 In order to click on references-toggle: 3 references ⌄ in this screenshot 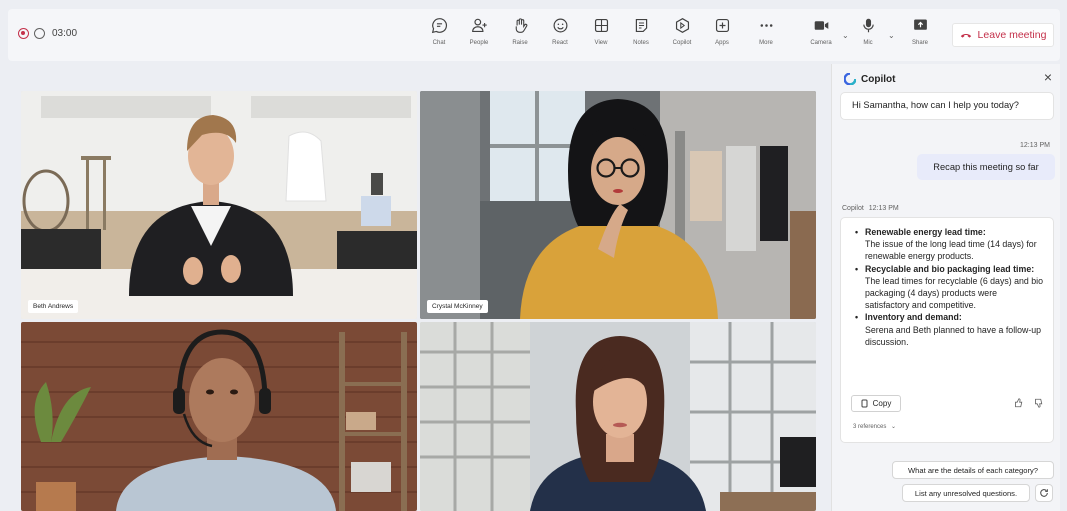, I will do `click(874, 426)`.